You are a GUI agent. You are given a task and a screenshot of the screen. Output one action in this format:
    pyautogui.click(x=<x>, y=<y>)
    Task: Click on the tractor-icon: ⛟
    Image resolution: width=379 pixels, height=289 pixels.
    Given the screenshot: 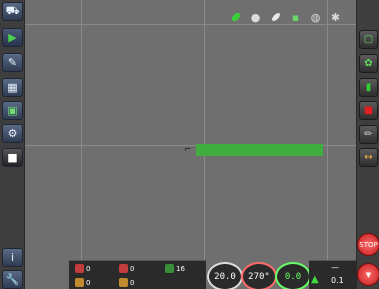 What is the action you would take?
    pyautogui.click(x=12, y=11)
    